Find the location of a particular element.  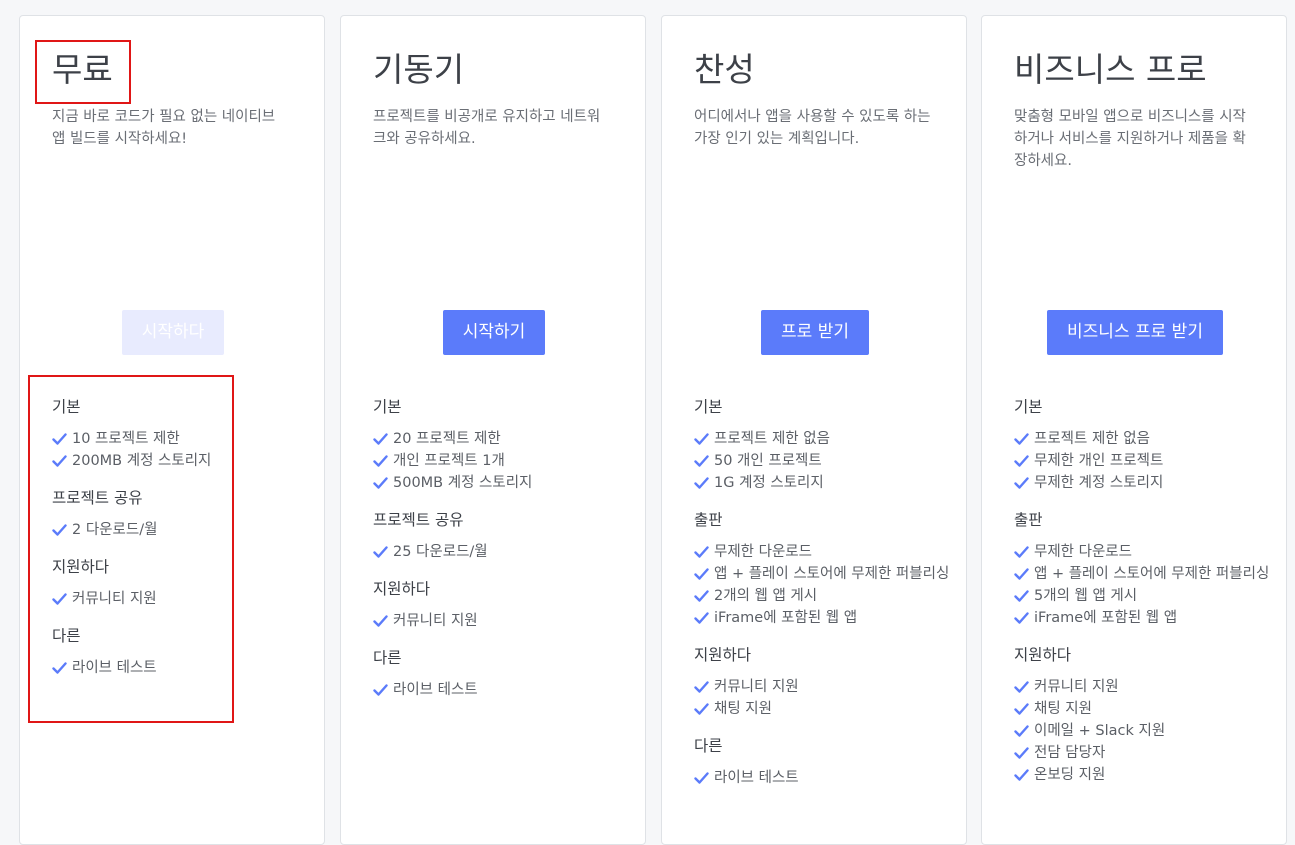

feature-item-label: 25 다운로드/월 is located at coordinates (440, 552).